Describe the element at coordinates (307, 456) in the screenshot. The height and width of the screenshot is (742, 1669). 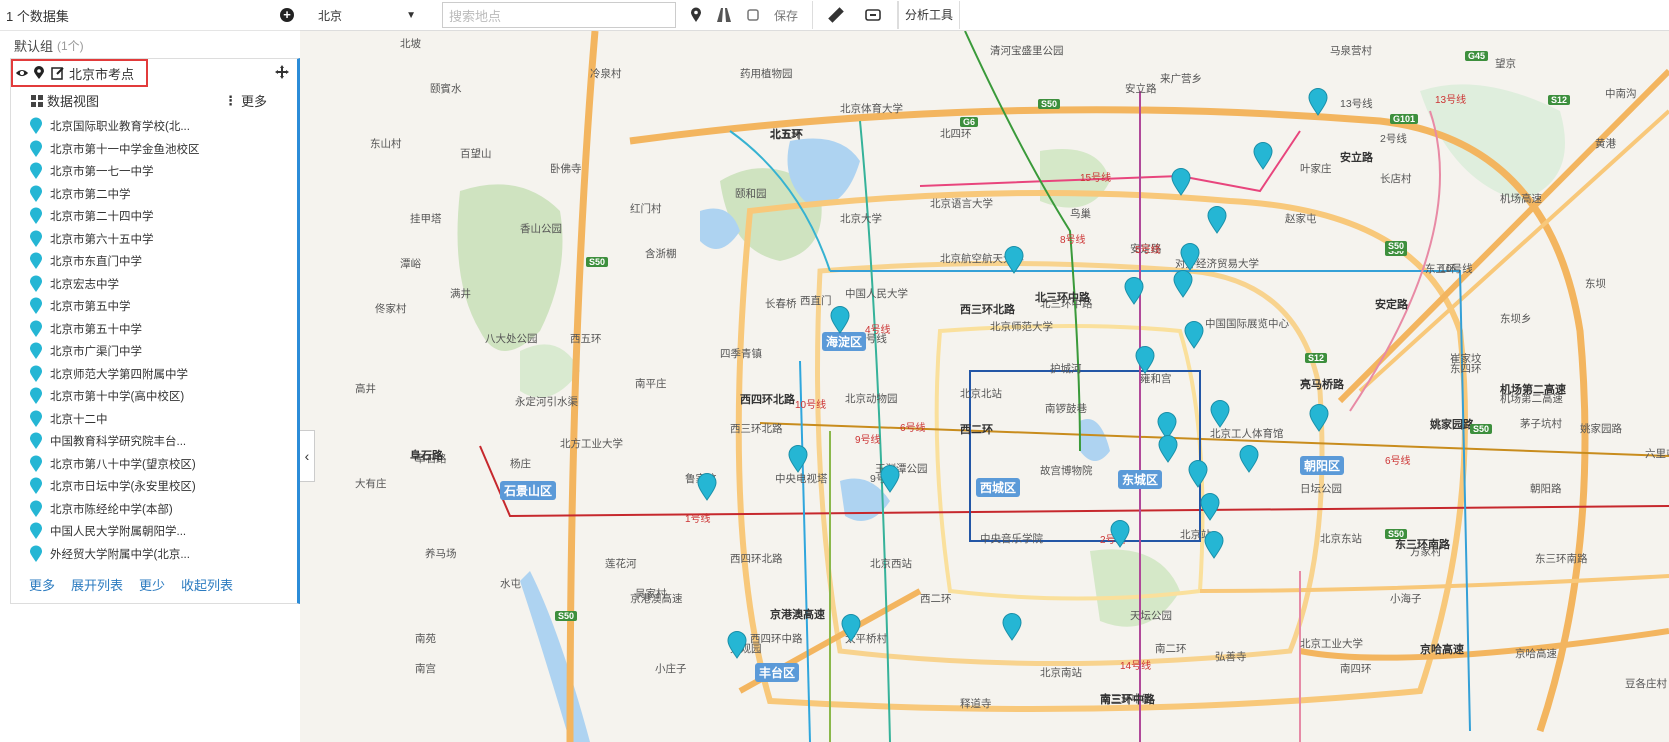
I see `collapse-panel-button: ‹` at that location.